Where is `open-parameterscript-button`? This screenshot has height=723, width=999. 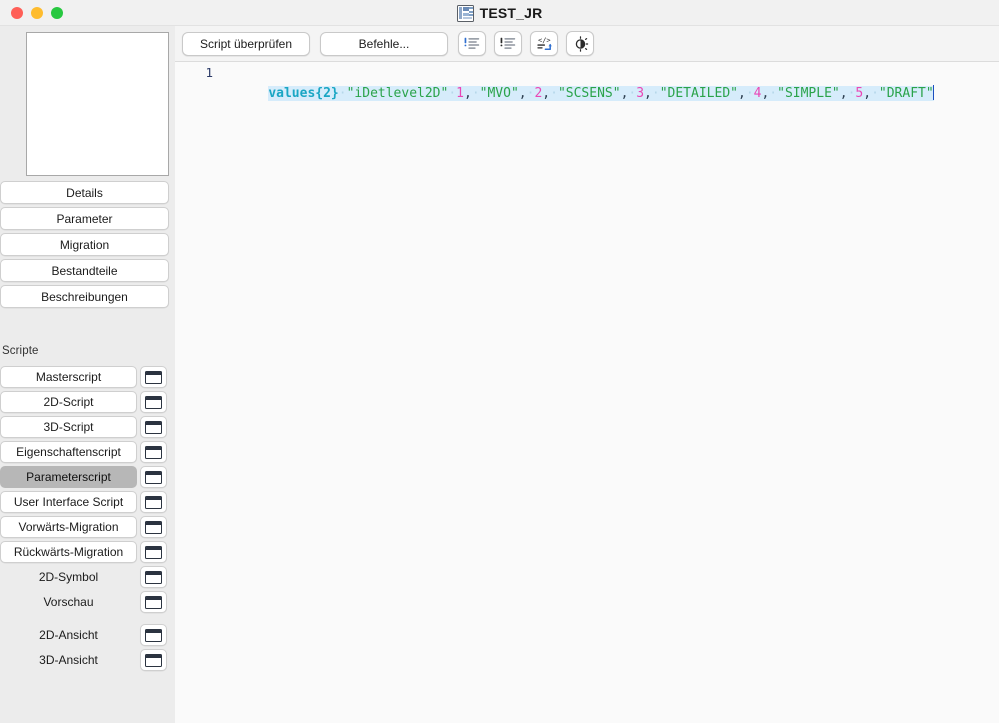
open-parameterscript-button is located at coordinates (153, 477).